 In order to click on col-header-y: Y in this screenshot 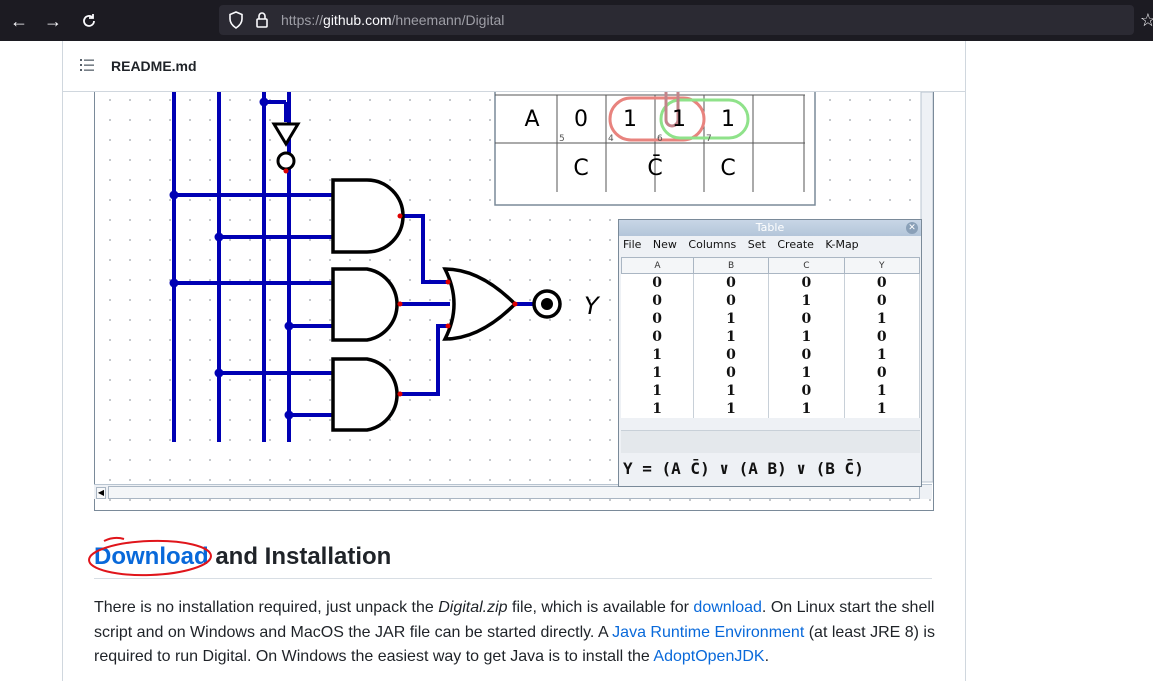, I will do `click(882, 265)`.